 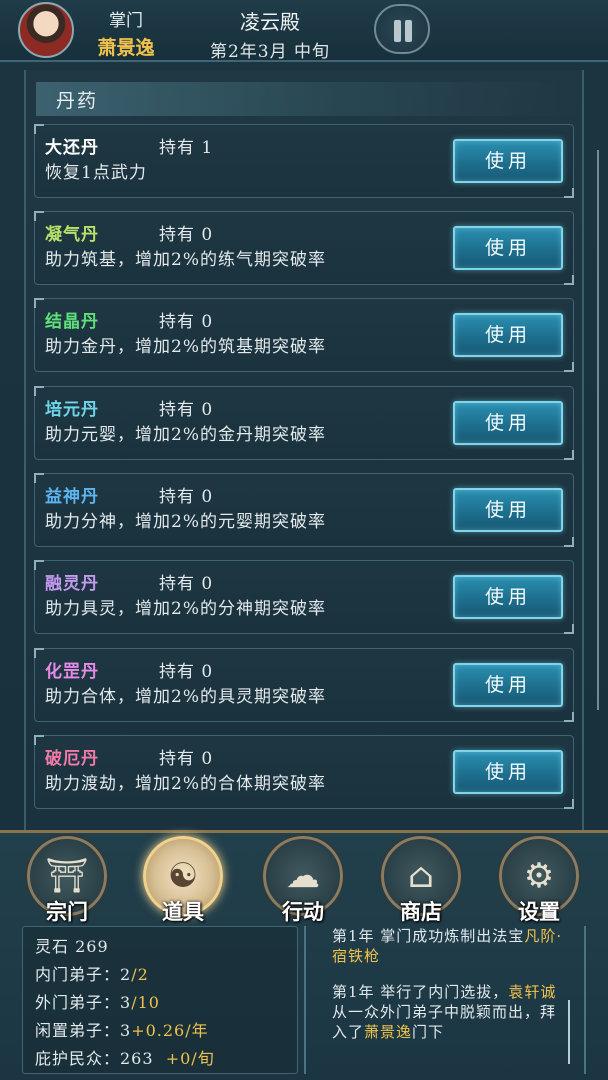 What do you see at coordinates (185, 347) in the screenshot?
I see `pill-description: 助力金丹，增加2%的筑基期突破率` at bounding box center [185, 347].